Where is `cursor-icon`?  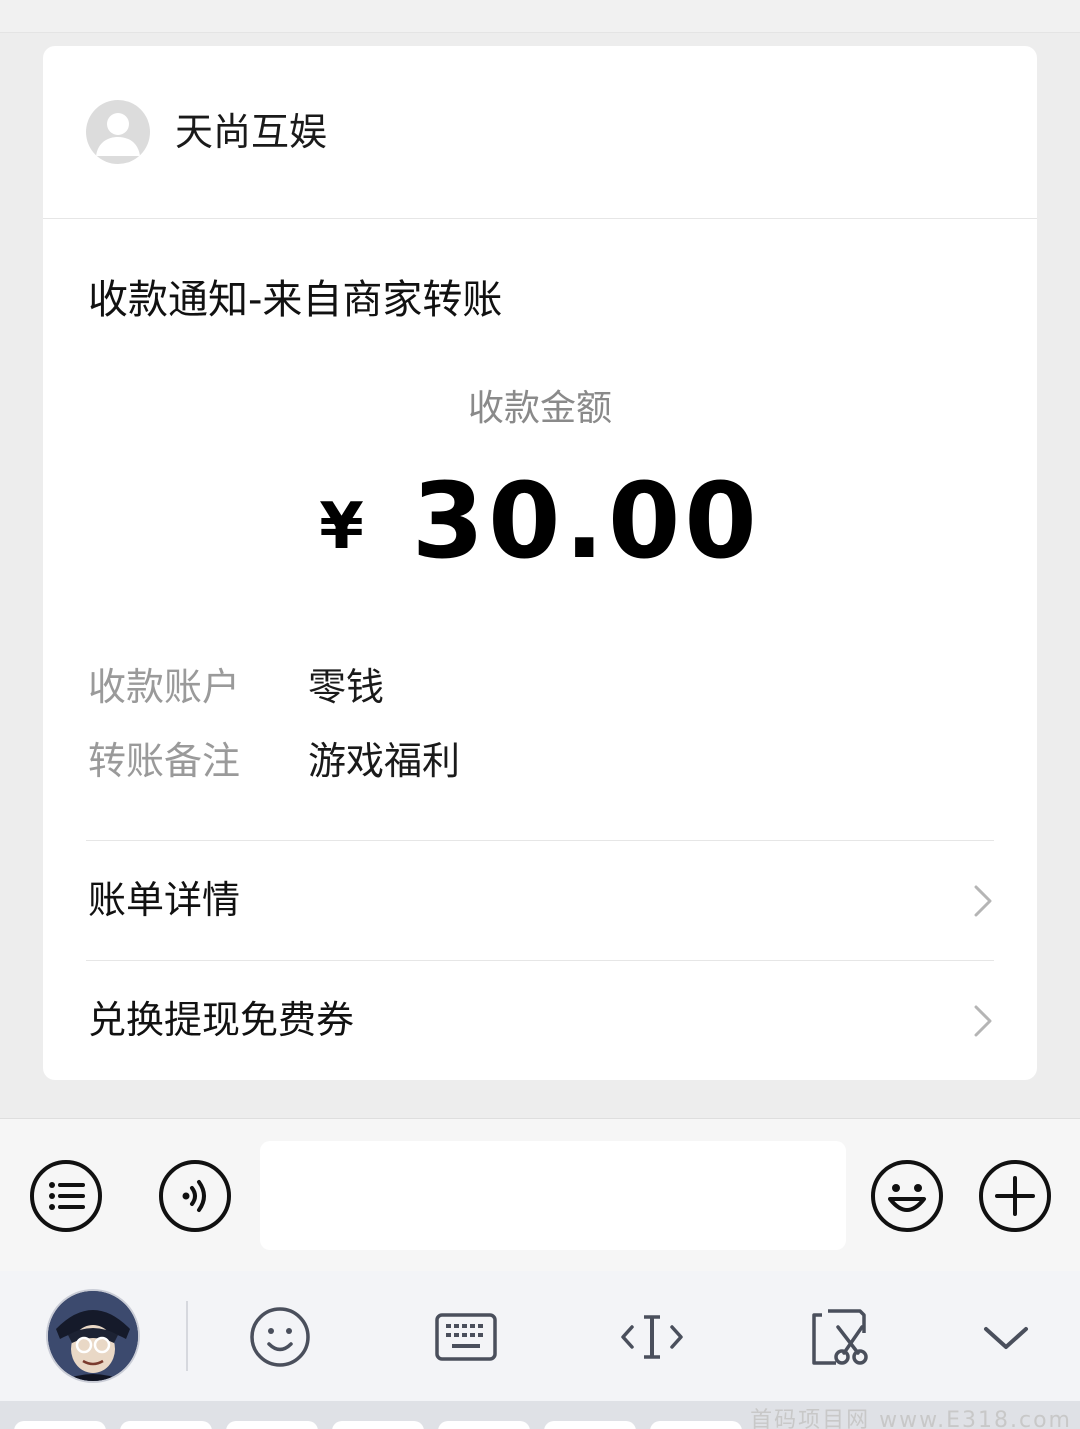 cursor-icon is located at coordinates (652, 1337).